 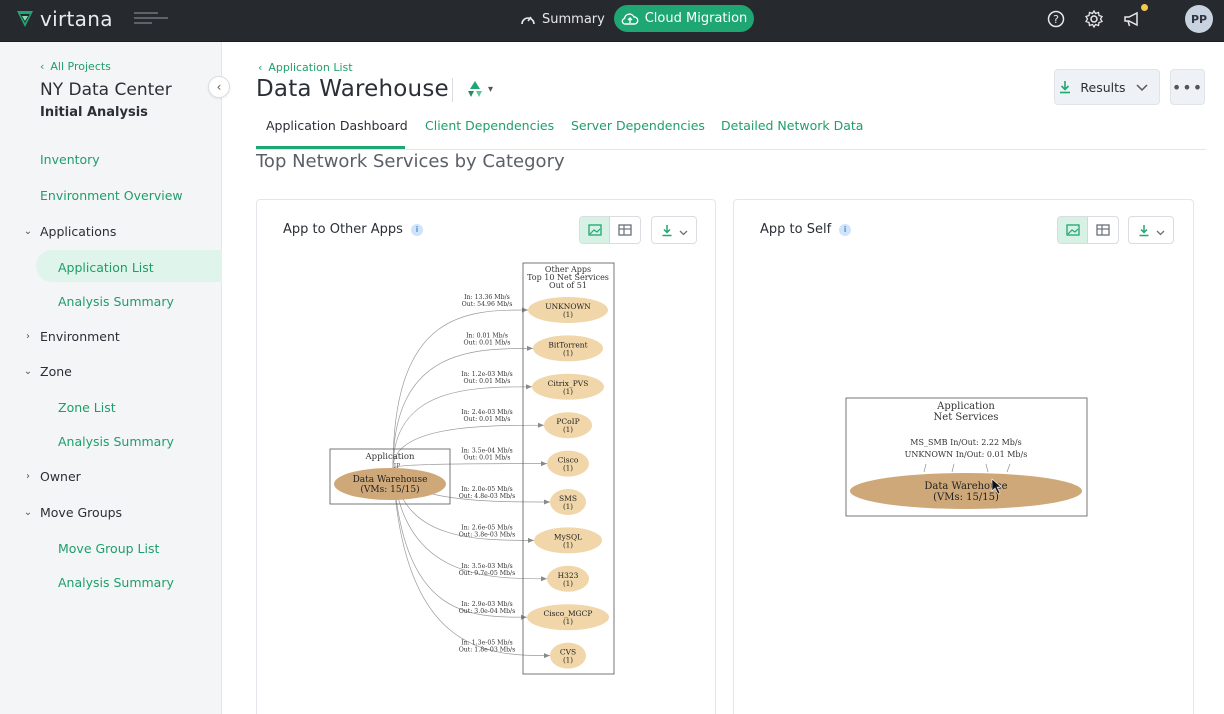 What do you see at coordinates (475, 89) in the screenshot?
I see `recycle-icon` at bounding box center [475, 89].